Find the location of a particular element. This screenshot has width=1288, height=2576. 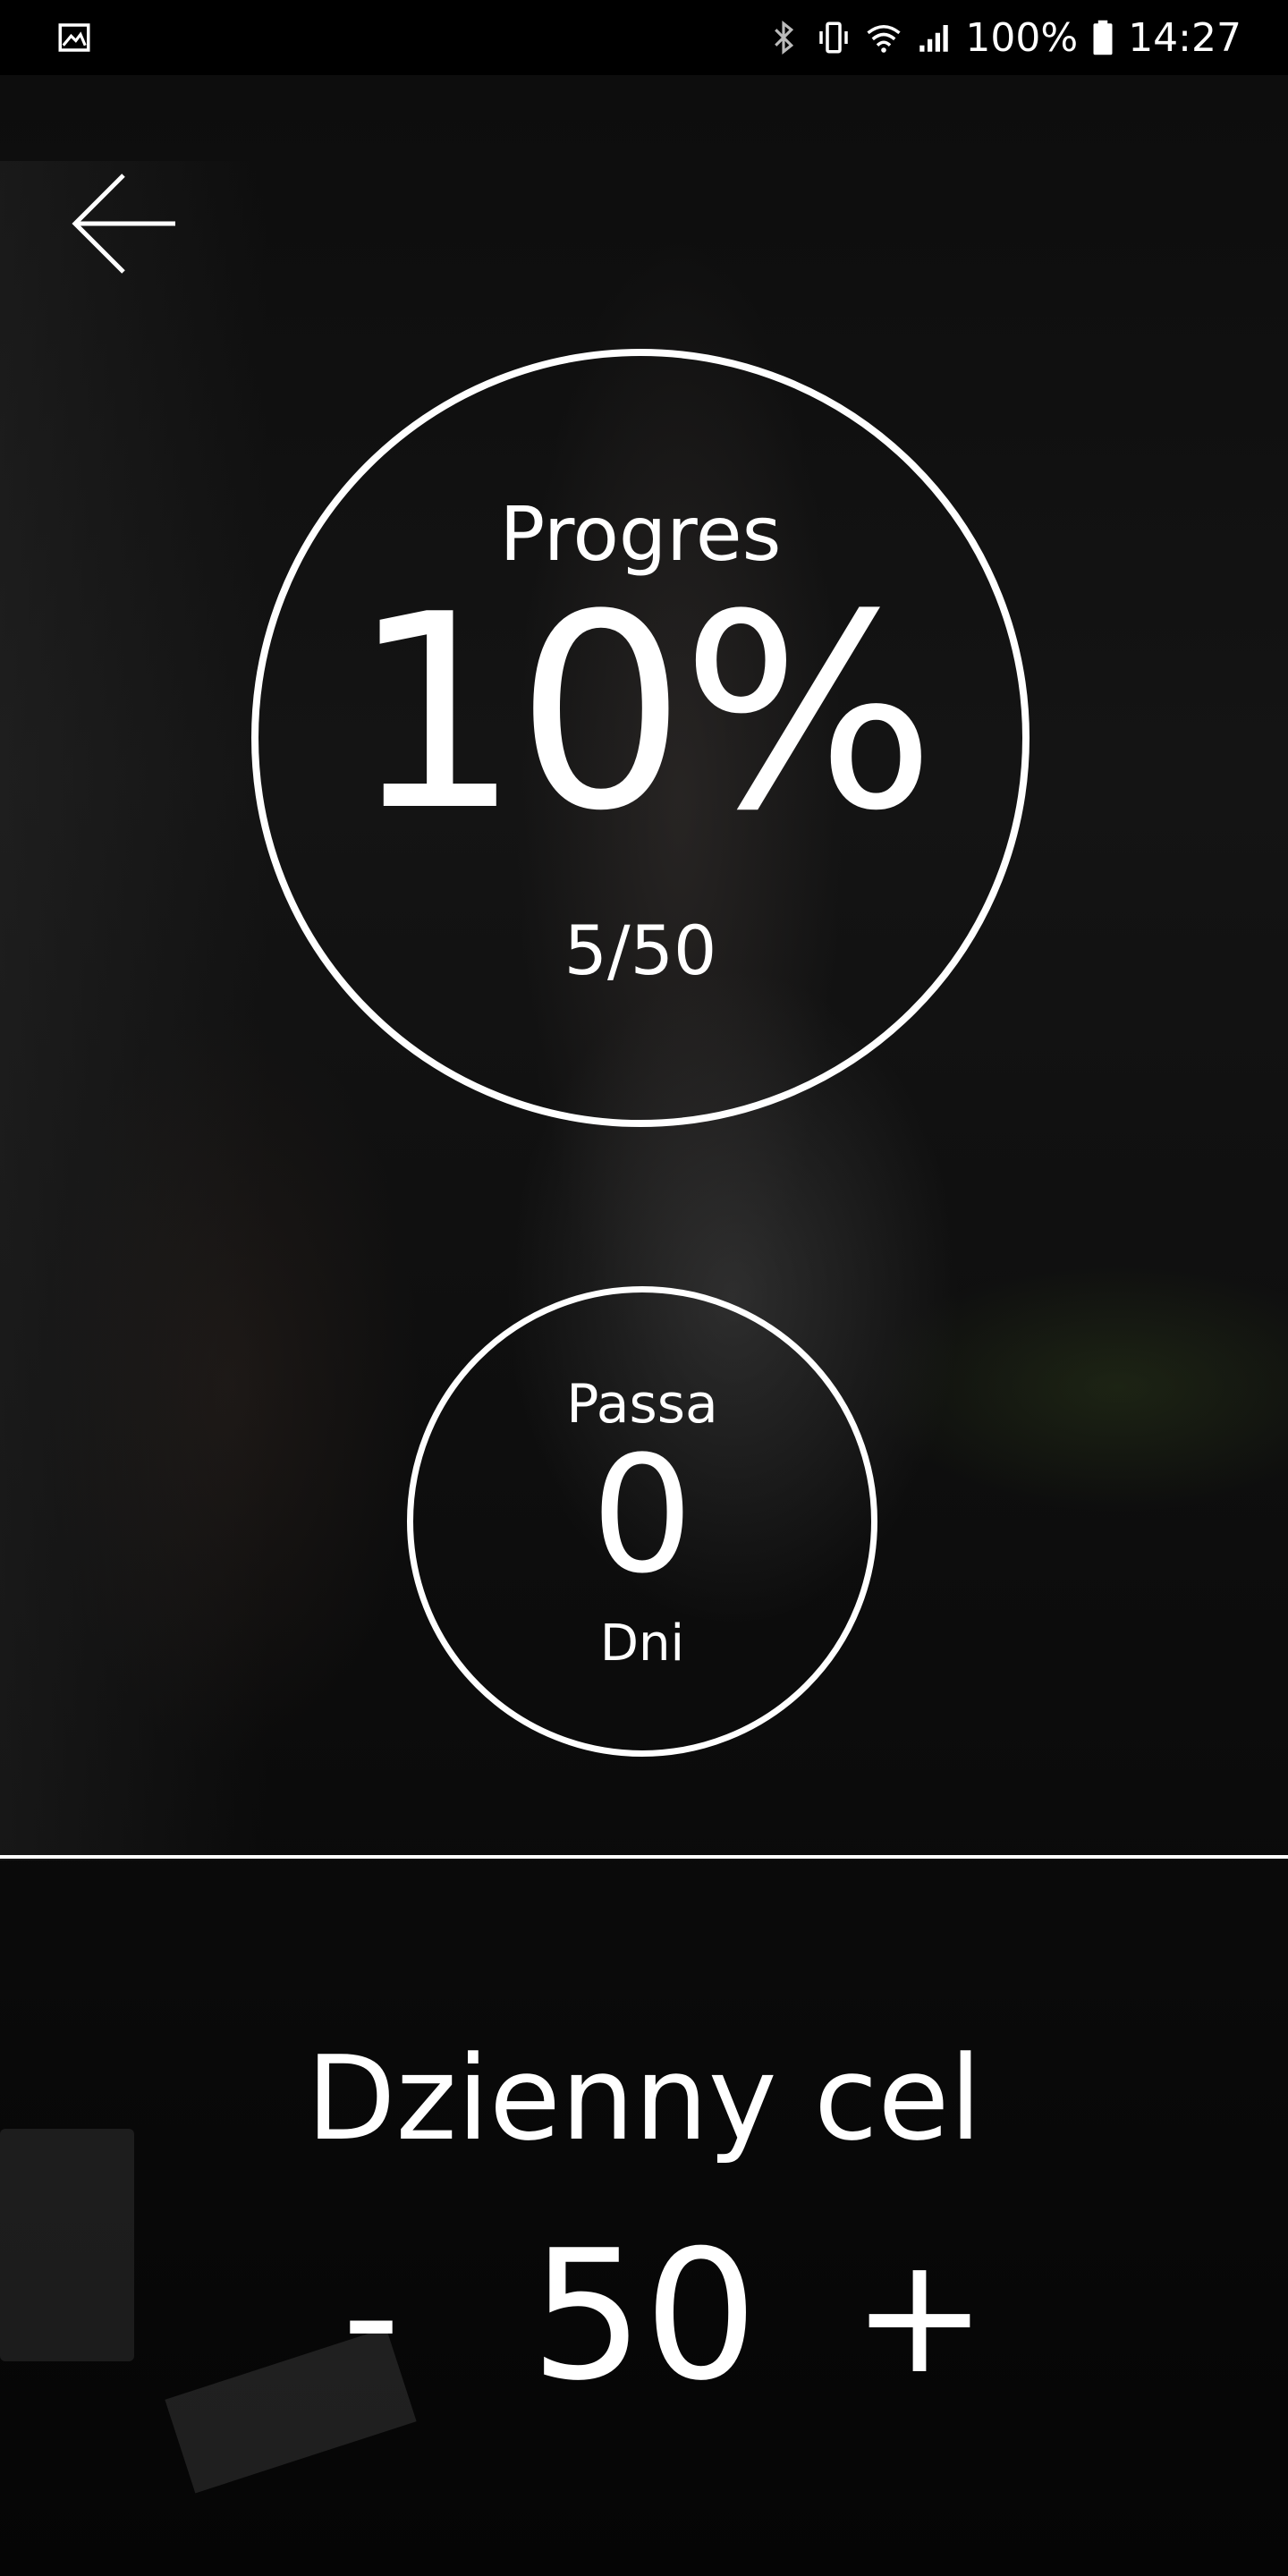

decrease-goal-button: - is located at coordinates (371, 2316).